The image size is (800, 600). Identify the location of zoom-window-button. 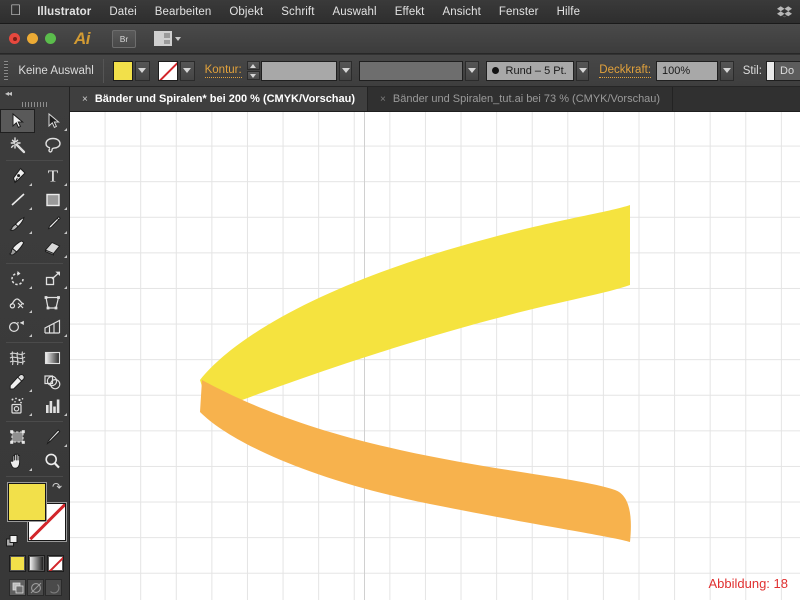
(50, 38).